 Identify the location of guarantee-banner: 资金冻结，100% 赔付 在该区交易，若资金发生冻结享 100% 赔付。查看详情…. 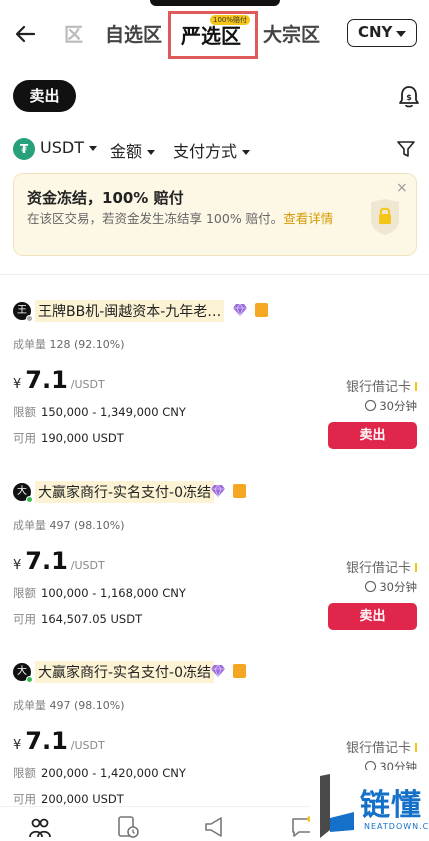
(215, 214).